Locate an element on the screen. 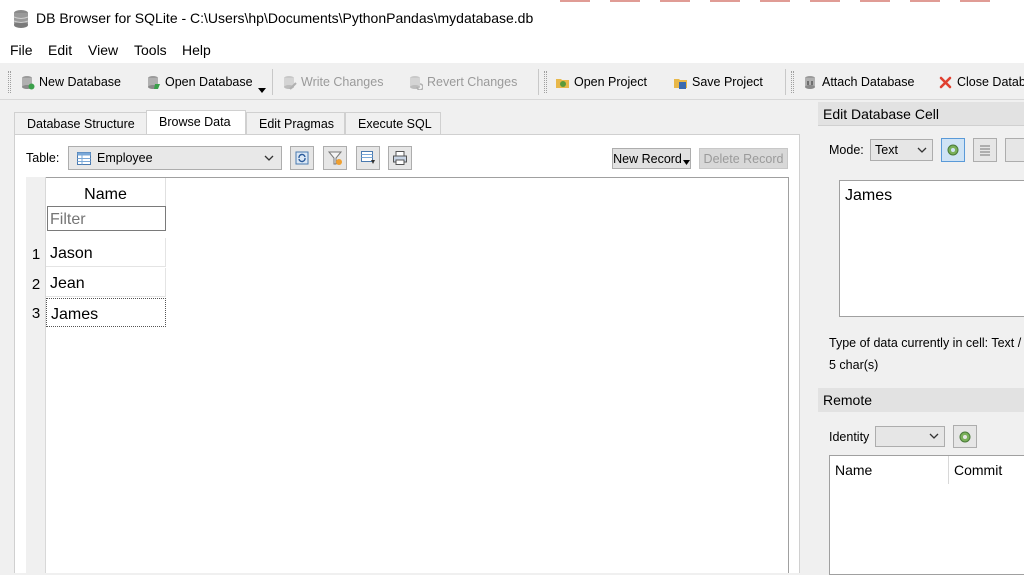 This screenshot has width=1024, height=575. menu-tools: Tools is located at coordinates (150, 50).